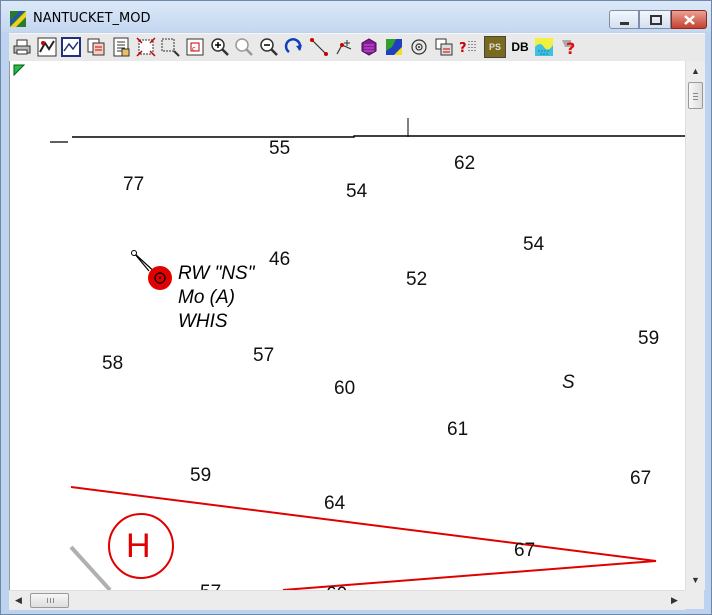 The width and height of the screenshot is (712, 615). I want to click on zoom-fit-icon, so click(146, 47).